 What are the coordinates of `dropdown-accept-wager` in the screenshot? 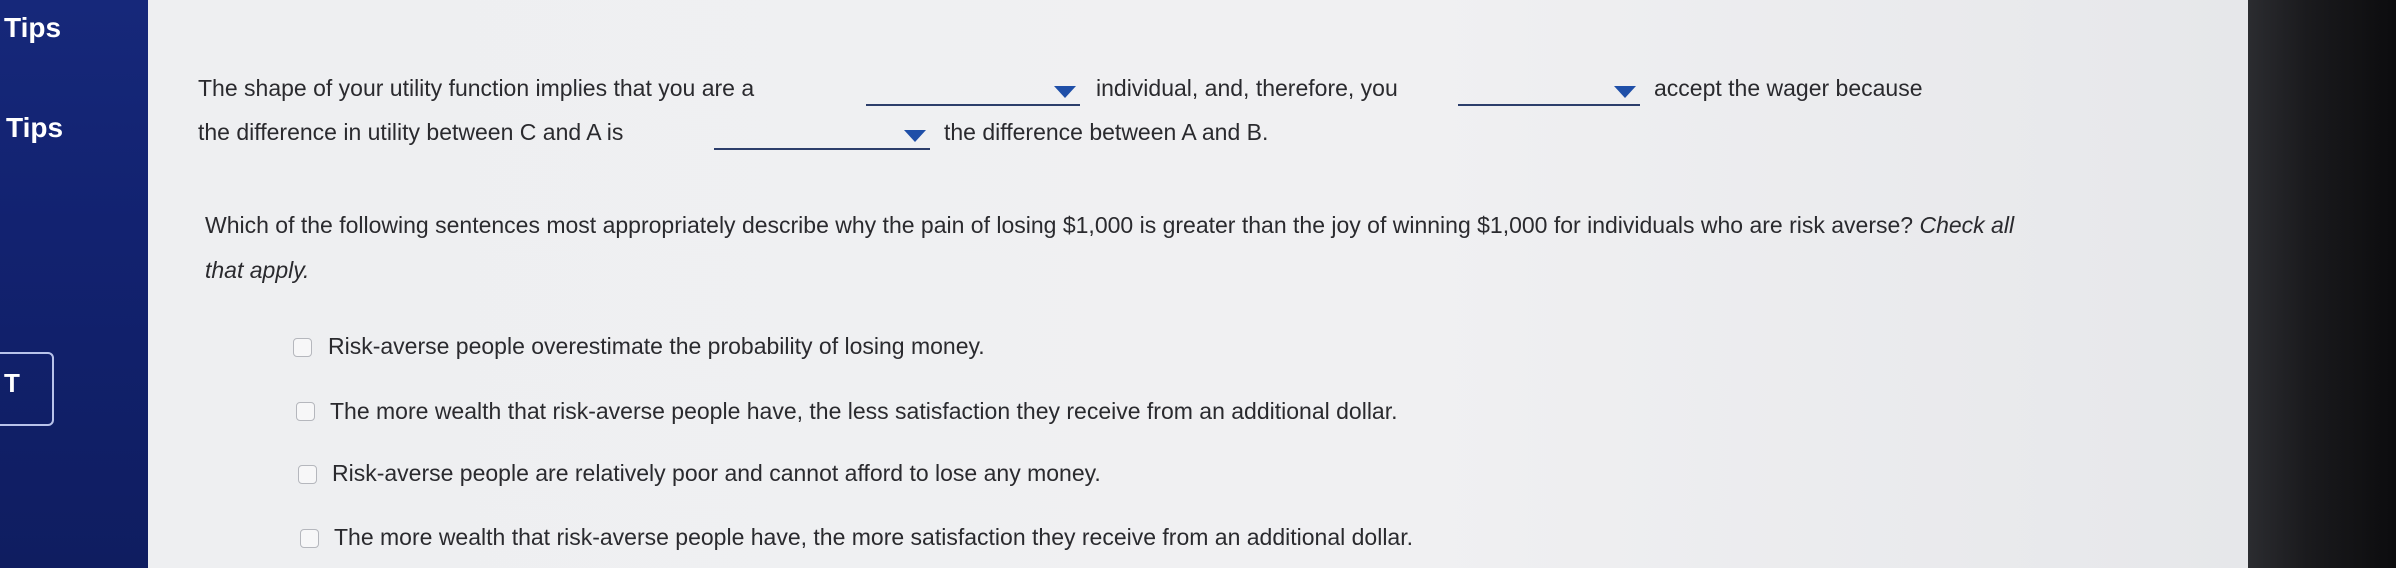 It's located at (1549, 91).